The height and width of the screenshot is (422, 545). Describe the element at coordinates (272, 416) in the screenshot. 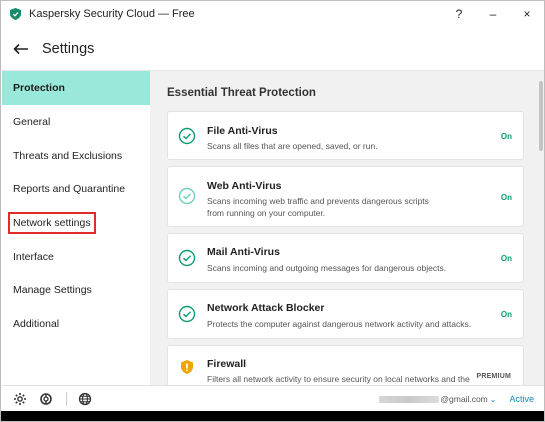

I see `taskbar-strip` at that location.